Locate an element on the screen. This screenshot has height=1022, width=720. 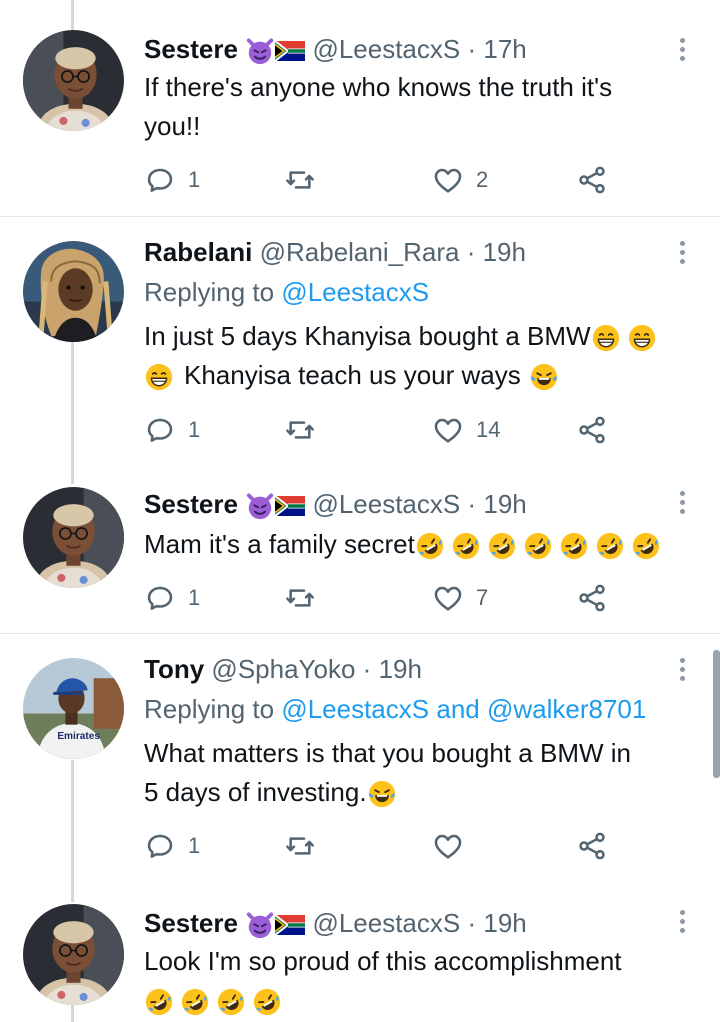
replying-to: Replying to @LeestacxS is located at coordinates (286, 292).